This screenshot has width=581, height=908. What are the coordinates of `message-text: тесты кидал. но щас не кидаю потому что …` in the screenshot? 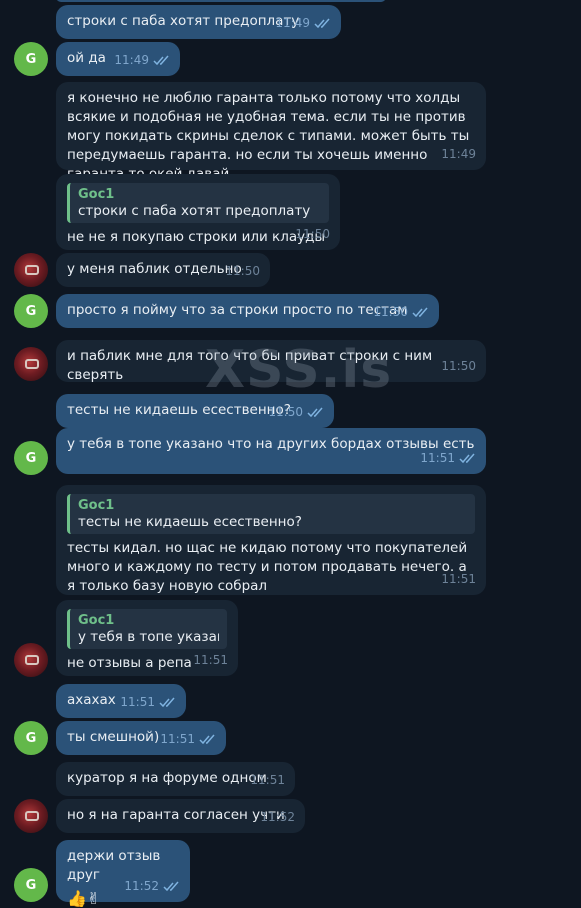 It's located at (269, 567).